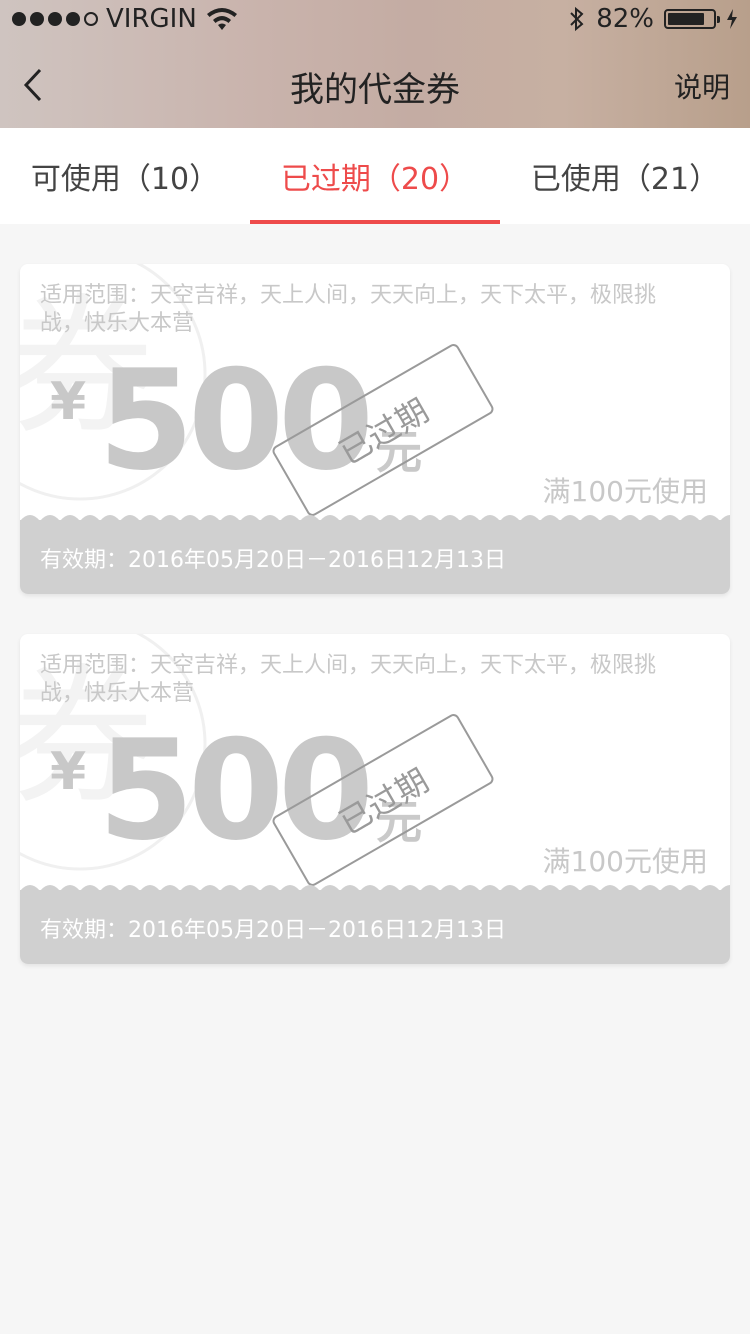  I want to click on bluetooth-icon, so click(577, 19).